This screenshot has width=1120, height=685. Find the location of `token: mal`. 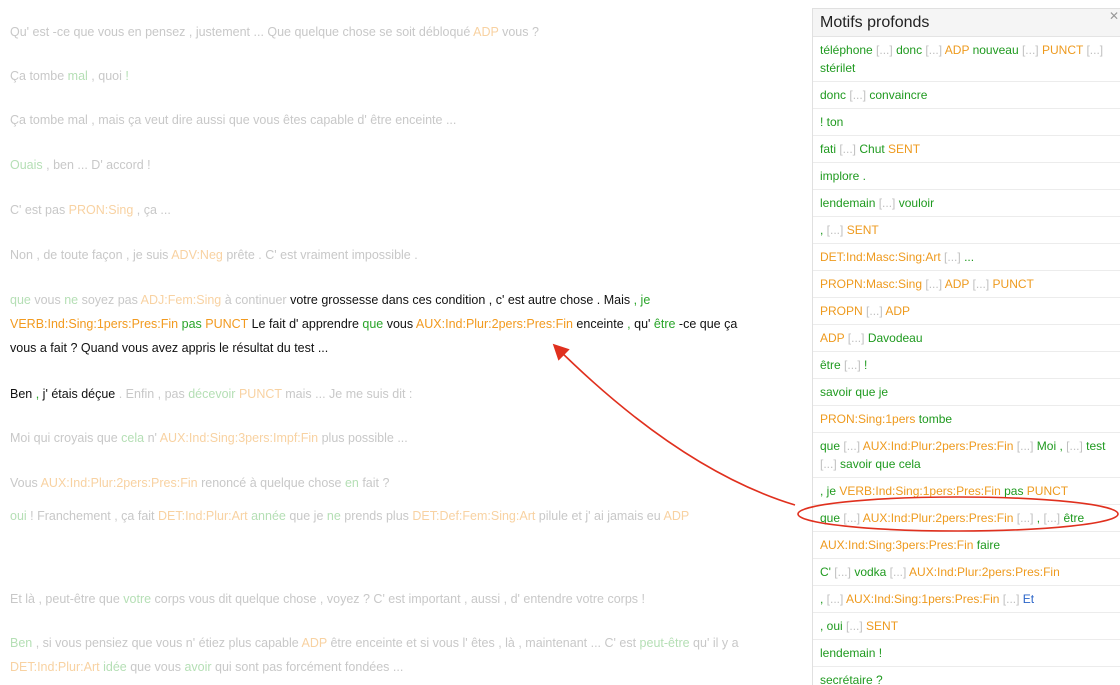

token: mal is located at coordinates (77, 76).